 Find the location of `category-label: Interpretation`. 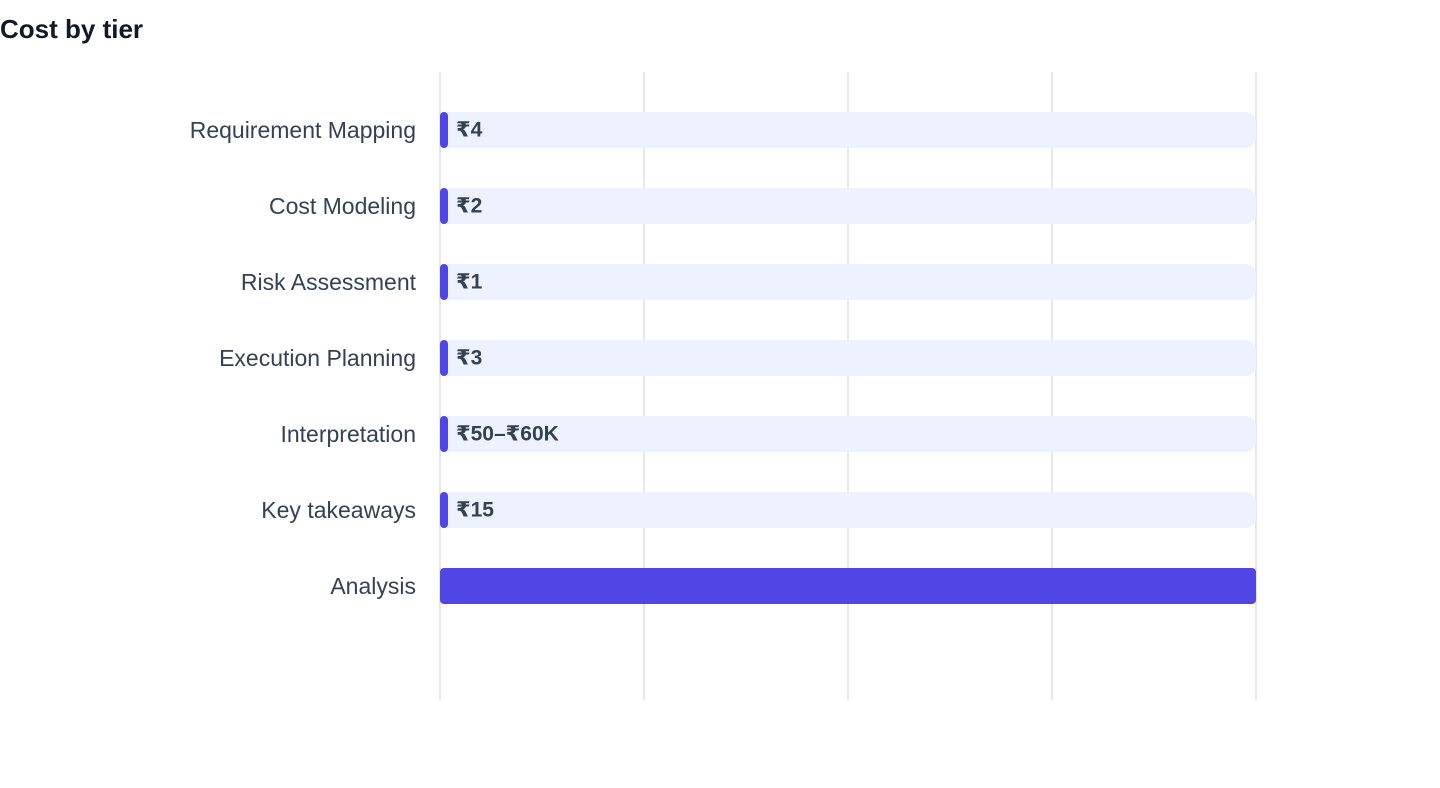

category-label: Interpretation is located at coordinates (348, 434).